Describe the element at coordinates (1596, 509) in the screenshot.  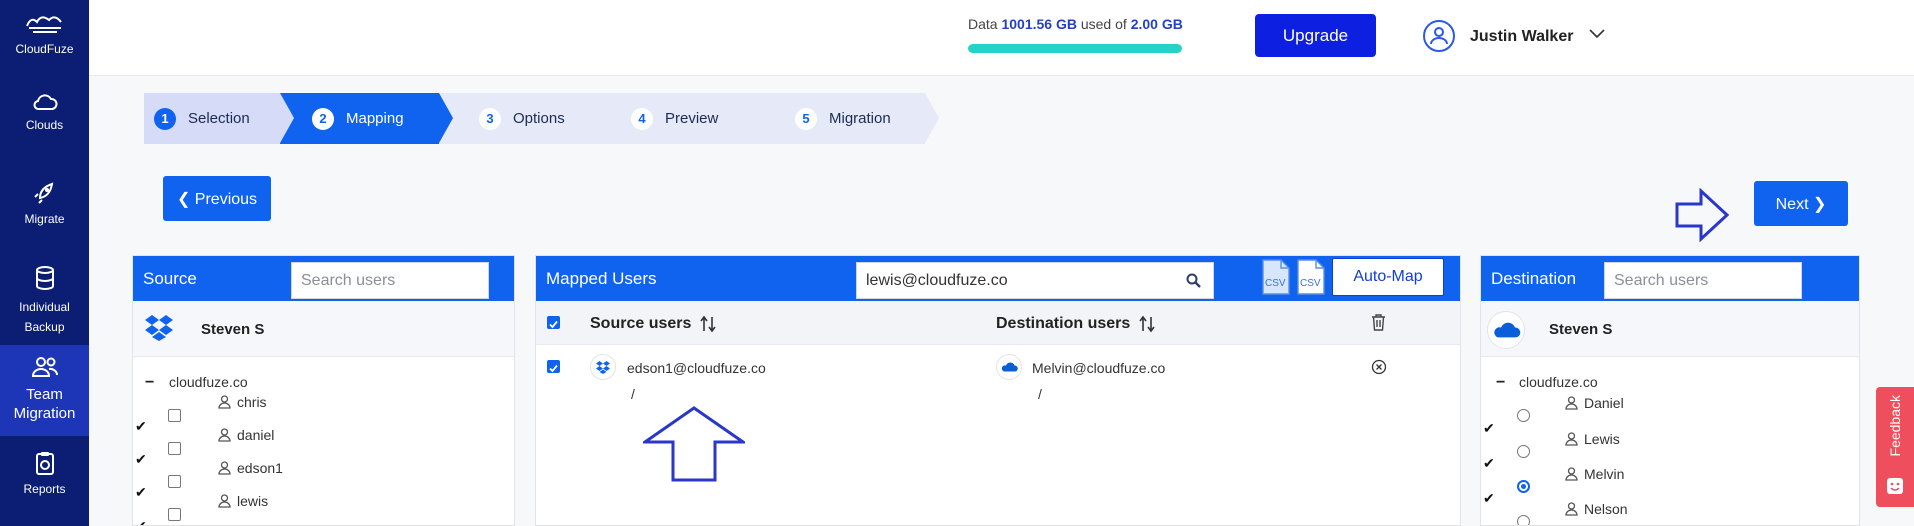
I see `destination-user-item: Nelson` at that location.